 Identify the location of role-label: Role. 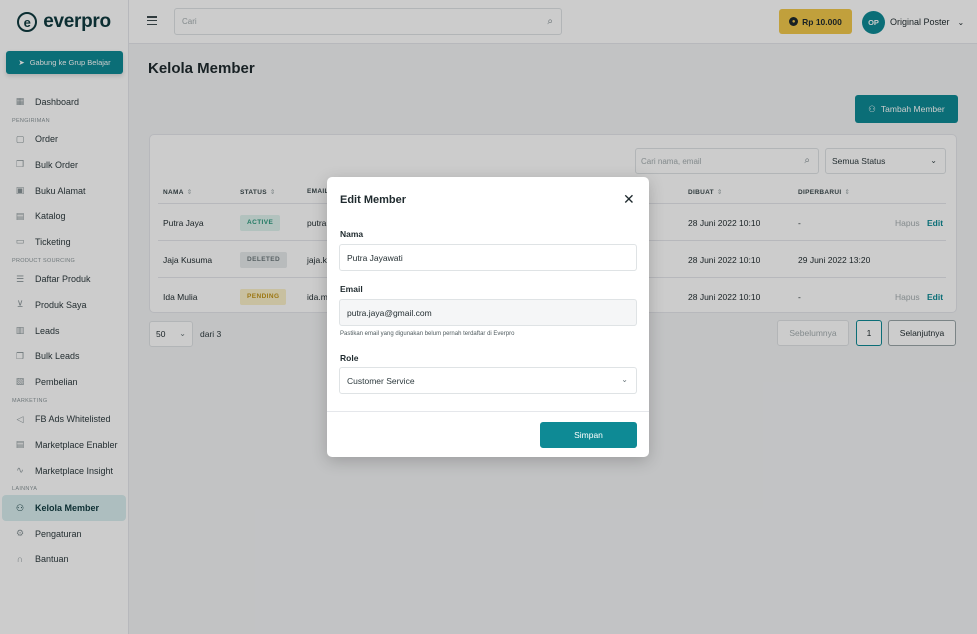
(349, 358).